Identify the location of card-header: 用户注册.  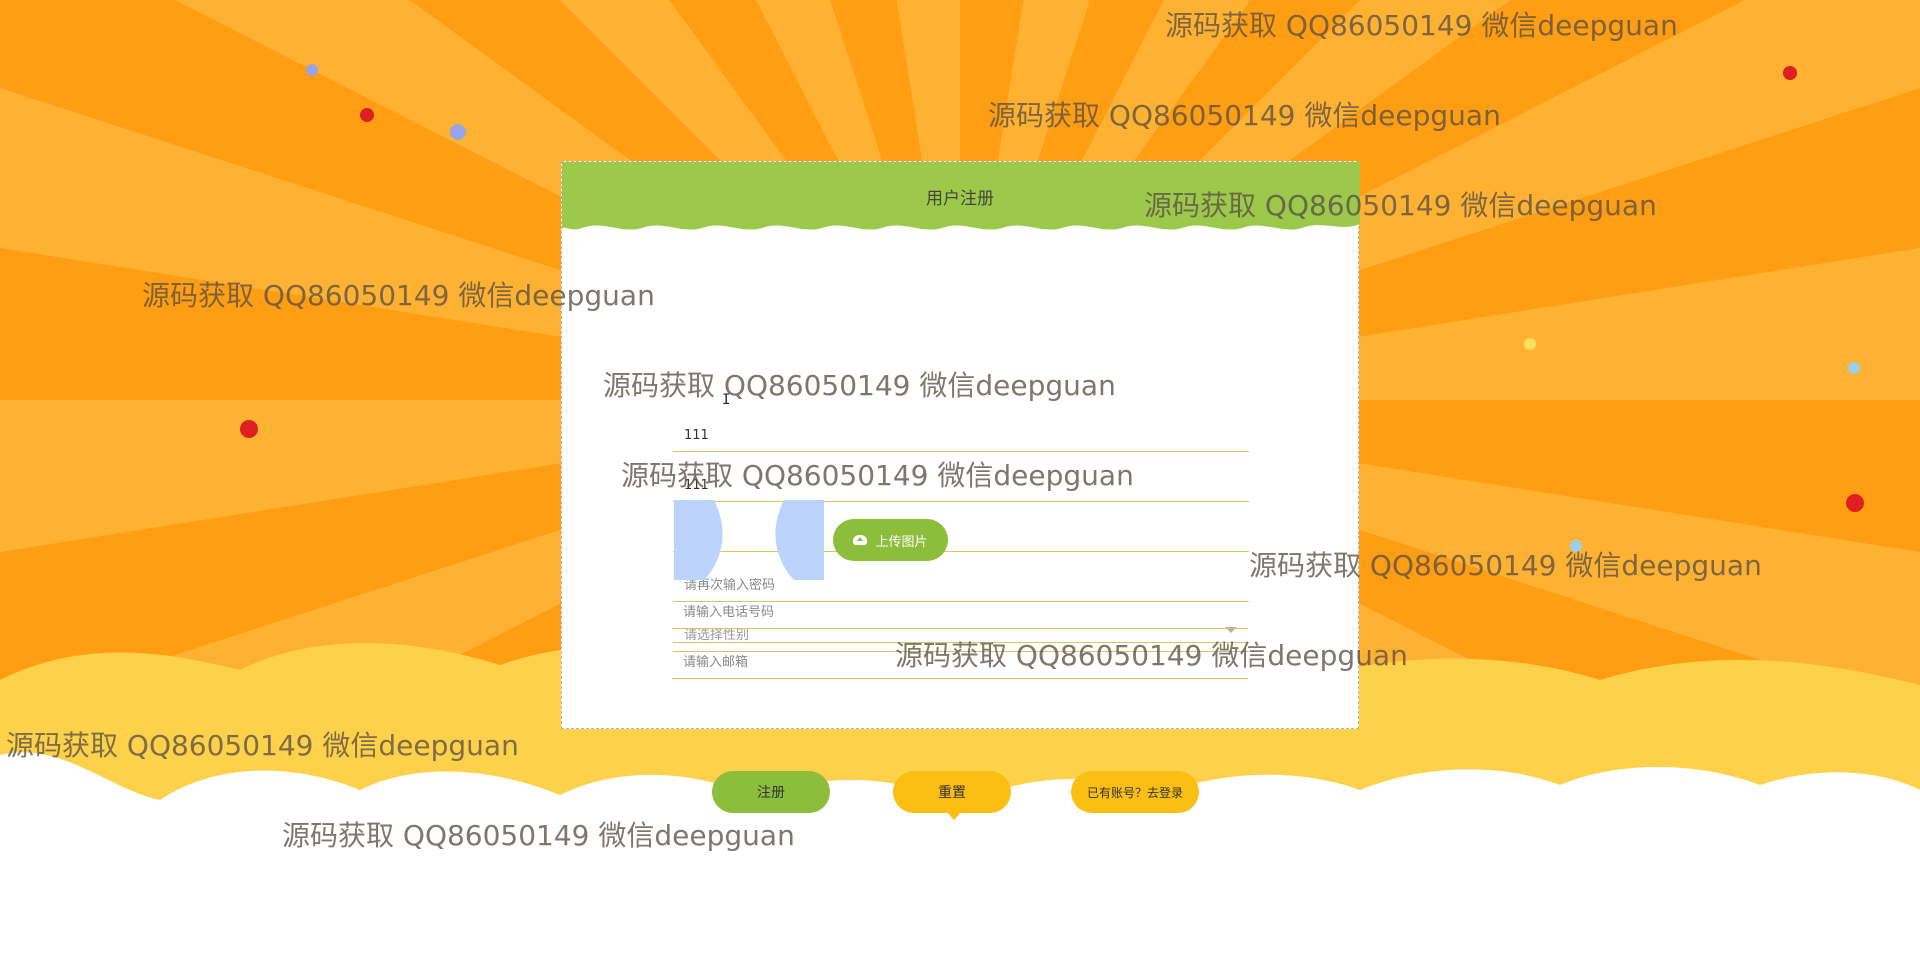
(961, 202).